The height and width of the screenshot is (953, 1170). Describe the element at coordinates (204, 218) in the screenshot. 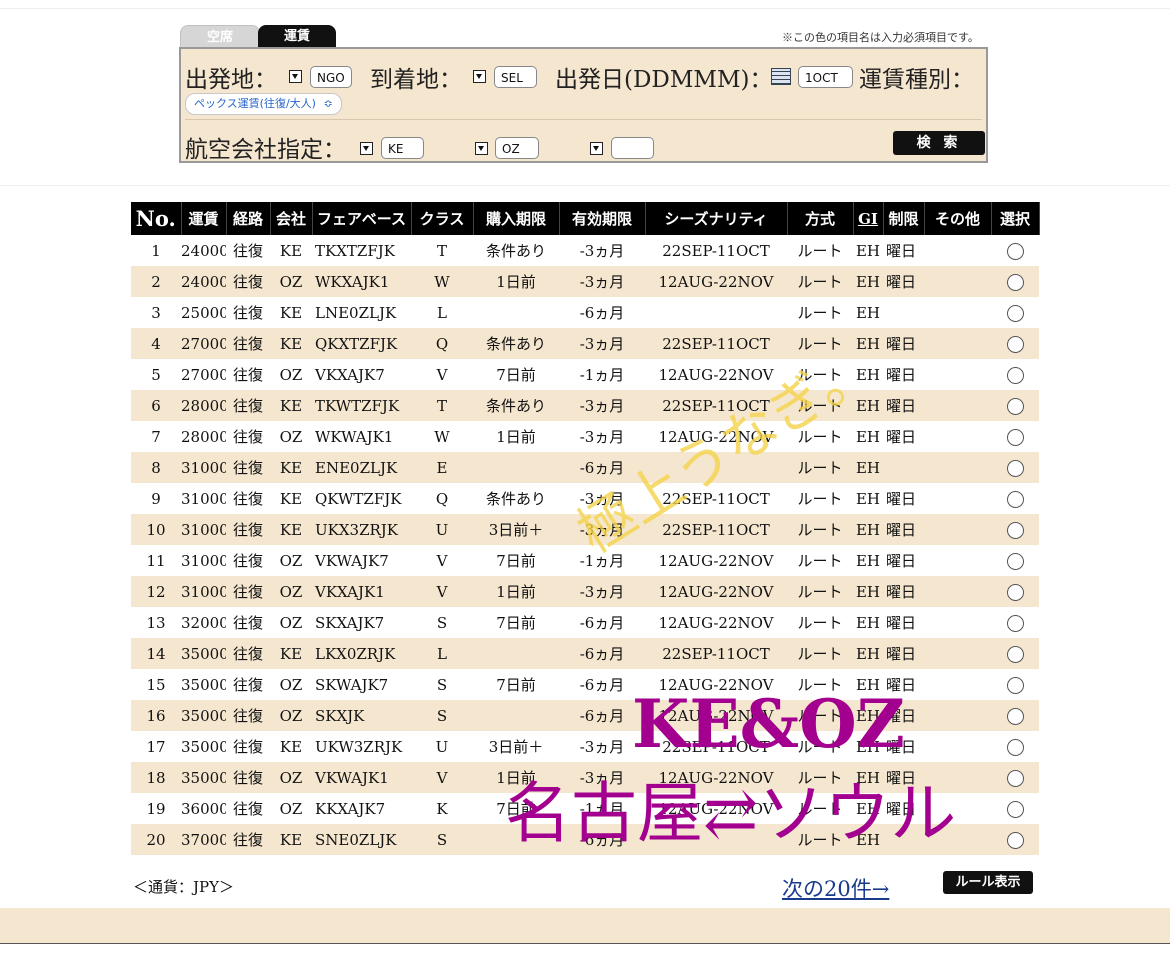

I see `col-header-fare: 運賃` at that location.